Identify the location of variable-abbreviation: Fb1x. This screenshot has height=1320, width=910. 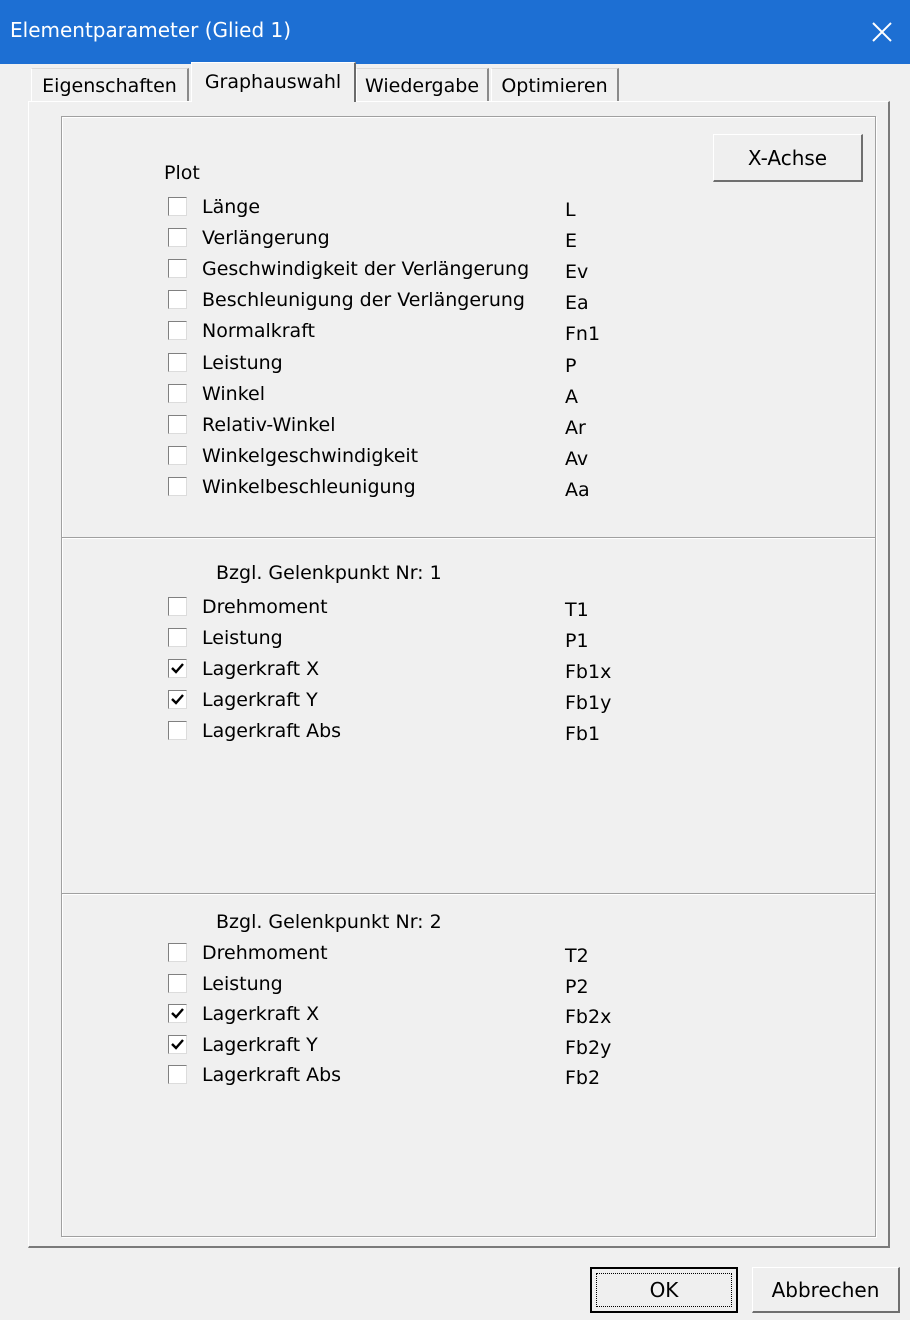
(588, 672).